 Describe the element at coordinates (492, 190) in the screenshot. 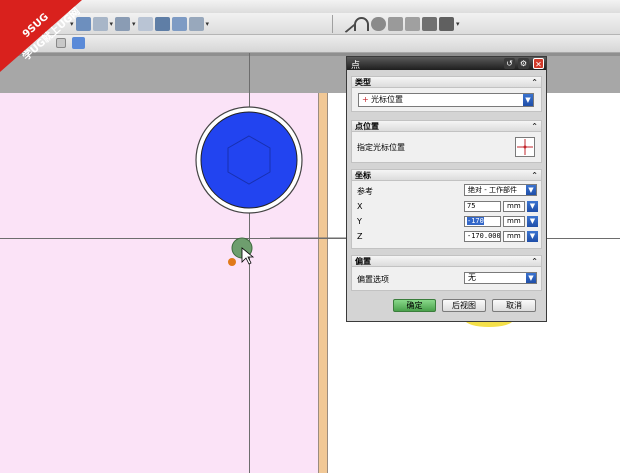

I see `reference-value: 绝对 - 工作部件` at that location.